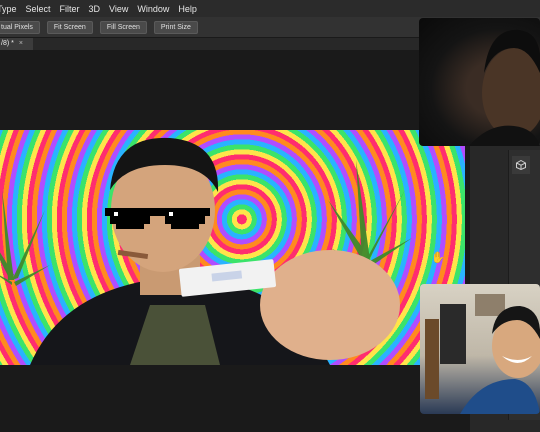 The height and width of the screenshot is (432, 540). I want to click on menu-3d: 3D, so click(95, 9).